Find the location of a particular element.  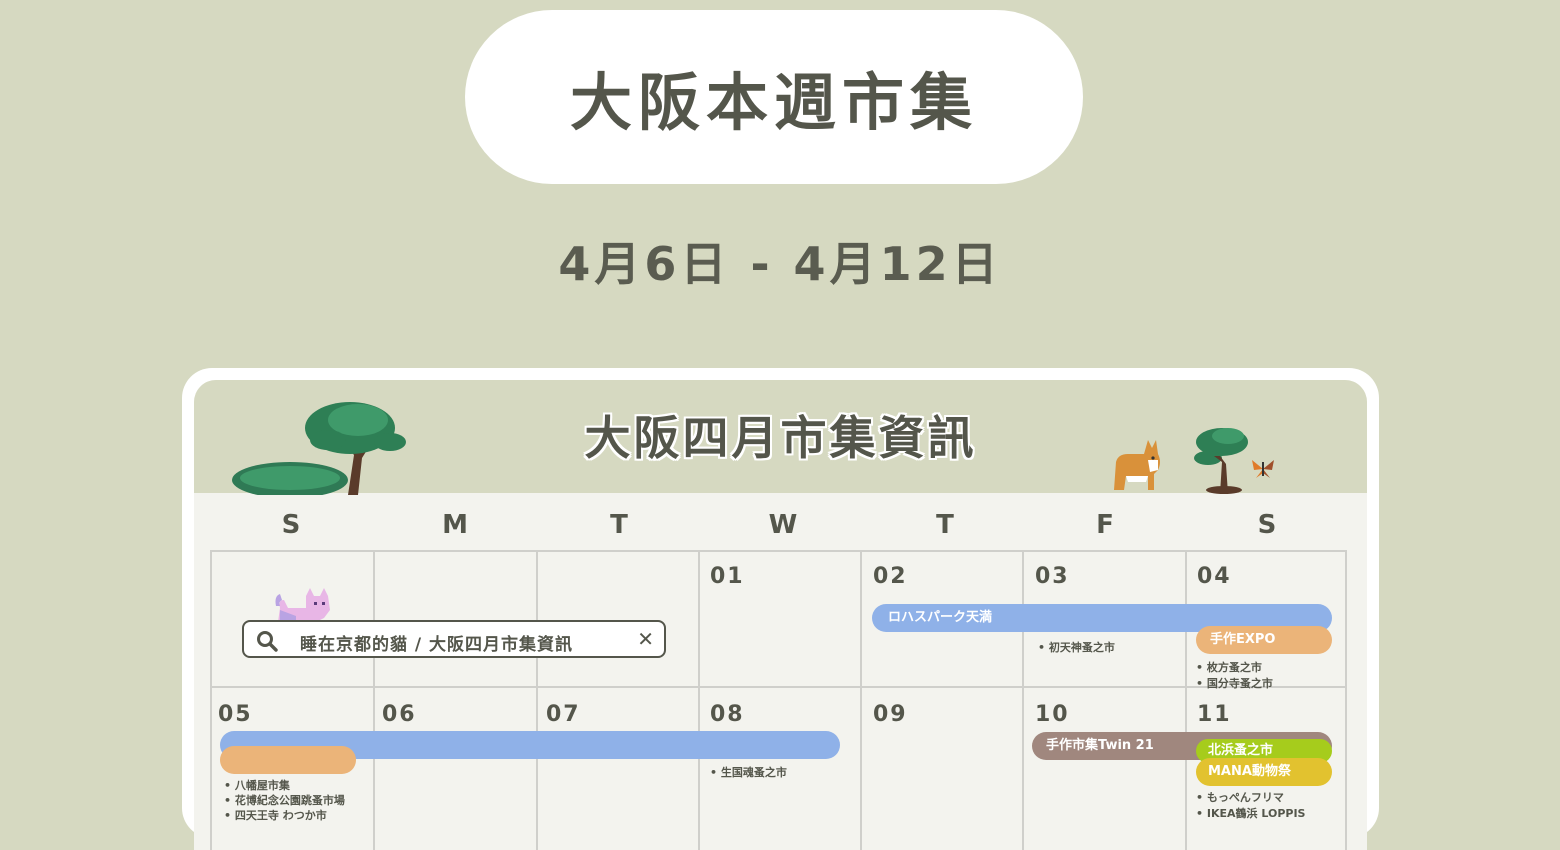

title-pill: 大阪本週市集 is located at coordinates (774, 97).